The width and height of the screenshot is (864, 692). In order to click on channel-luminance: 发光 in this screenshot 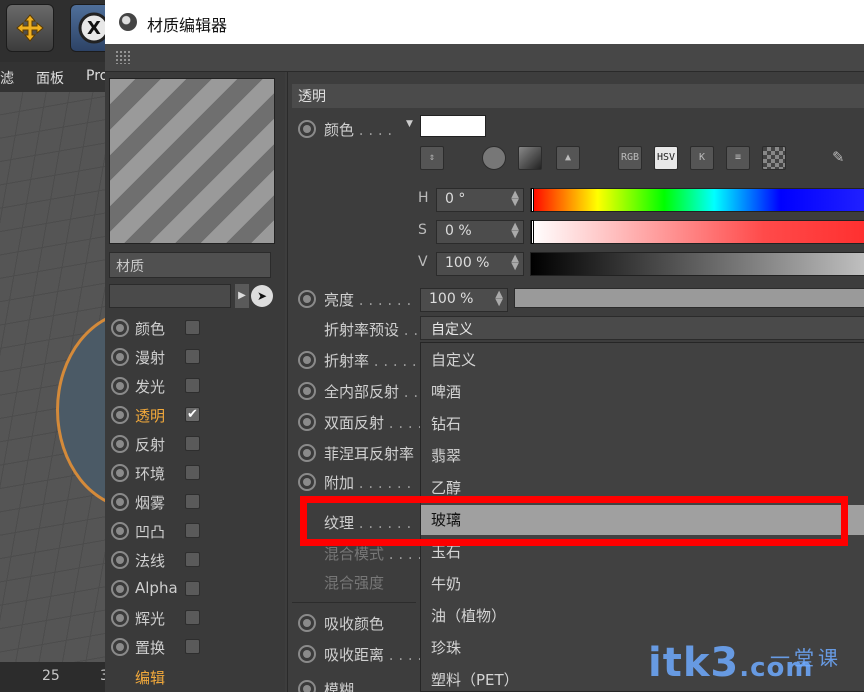, I will do `click(194, 386)`.